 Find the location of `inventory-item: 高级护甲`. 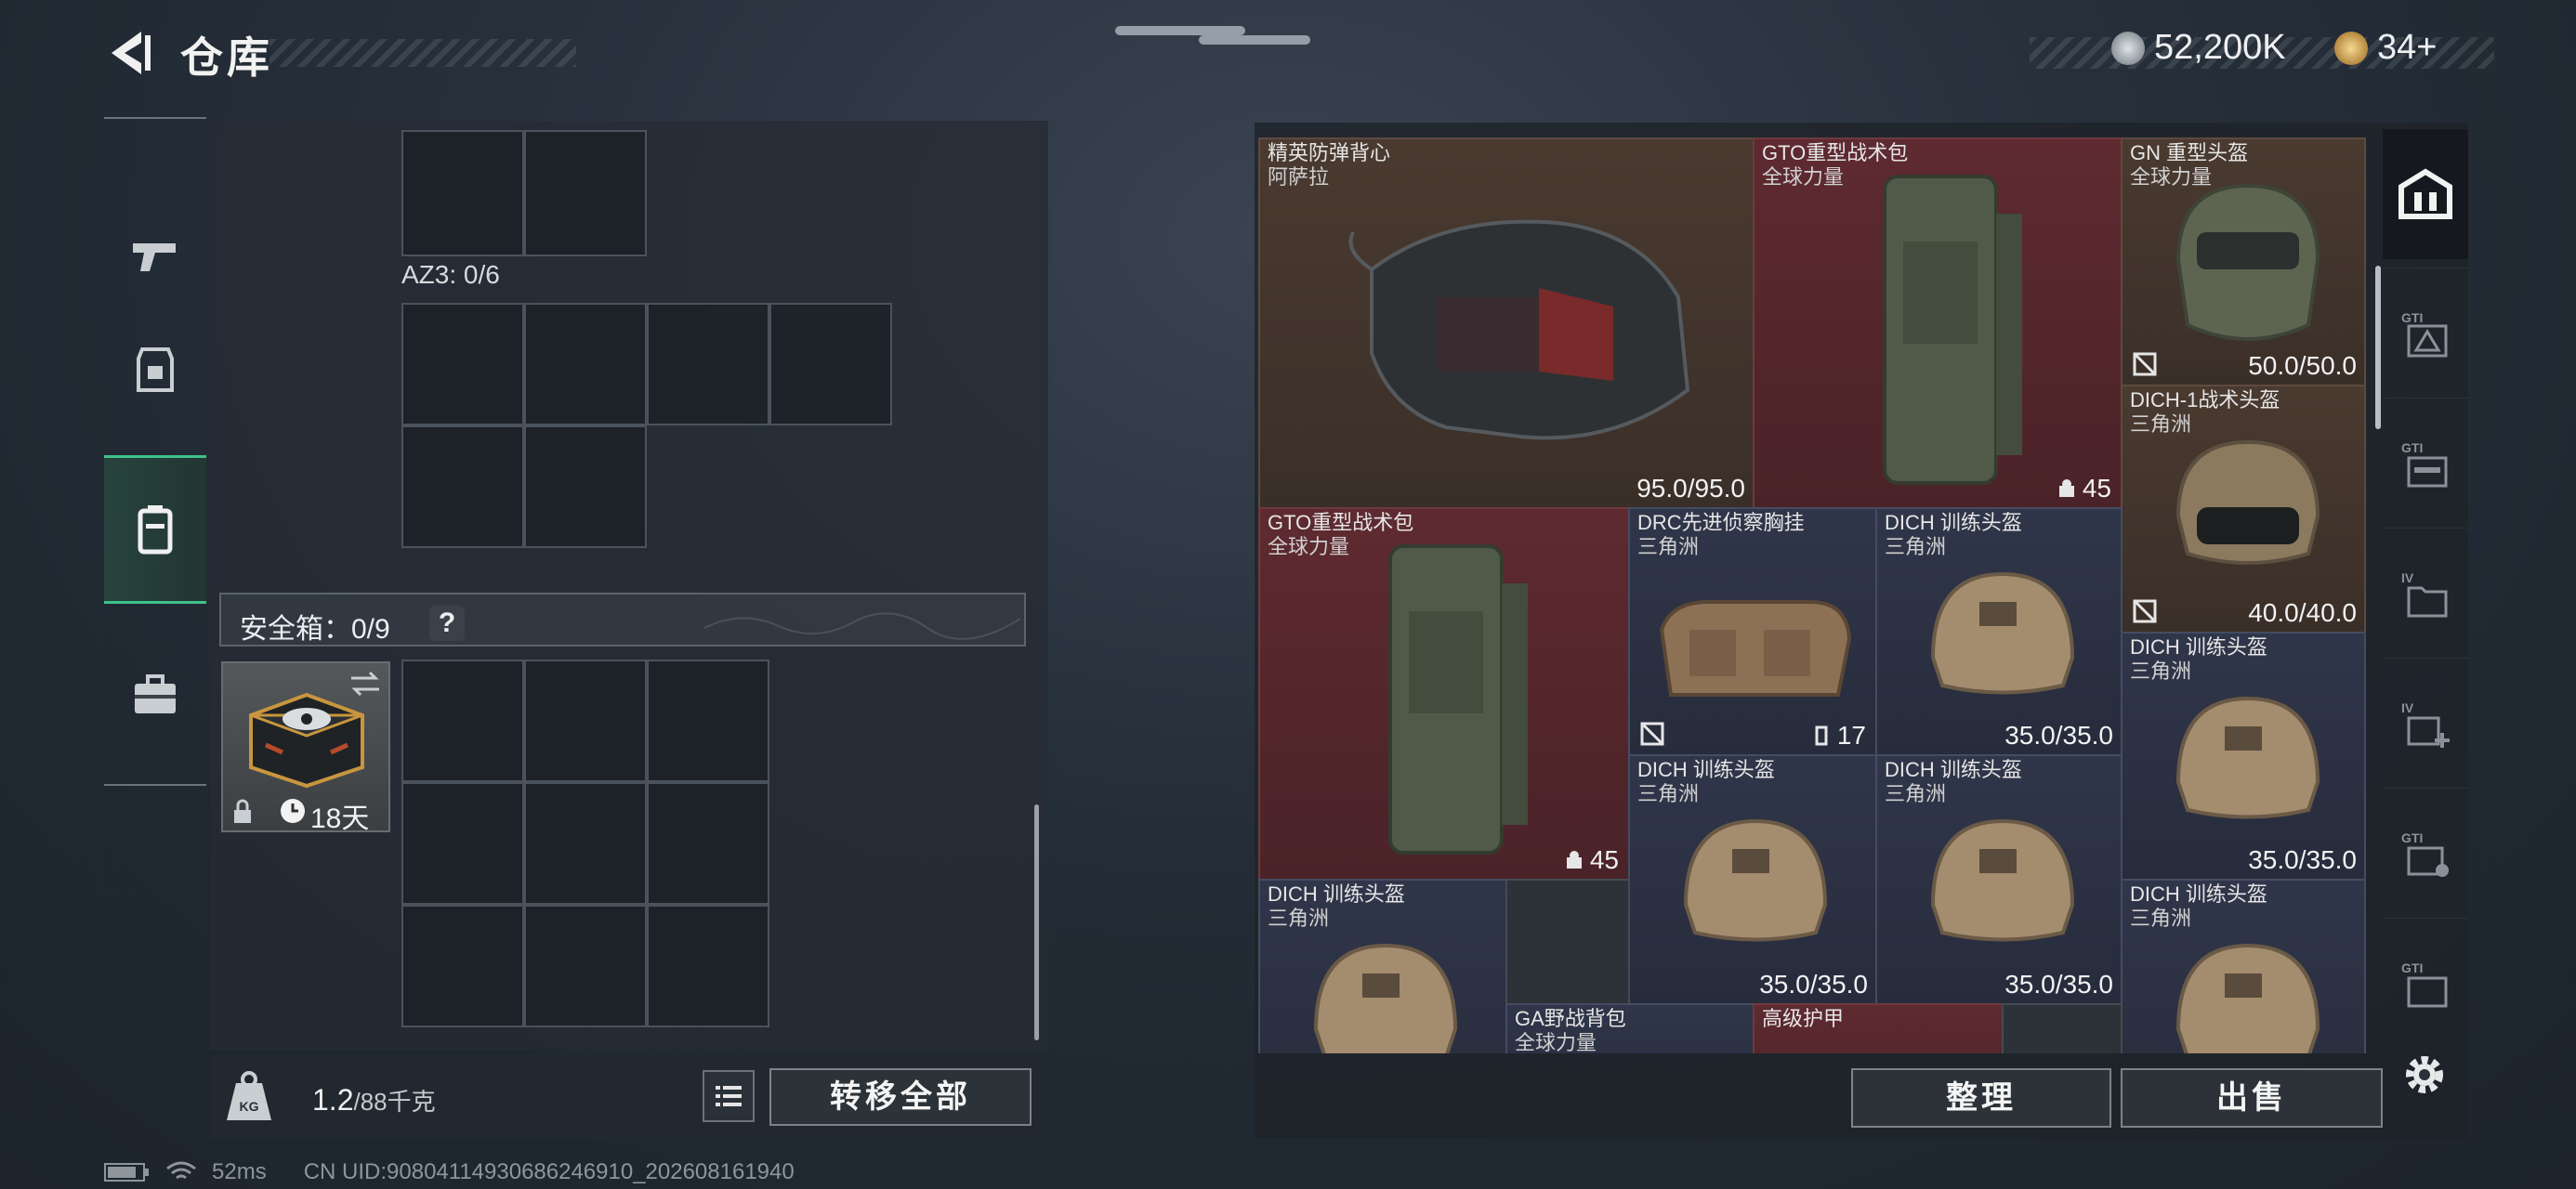

inventory-item: 高级护甲 is located at coordinates (1878, 1028).